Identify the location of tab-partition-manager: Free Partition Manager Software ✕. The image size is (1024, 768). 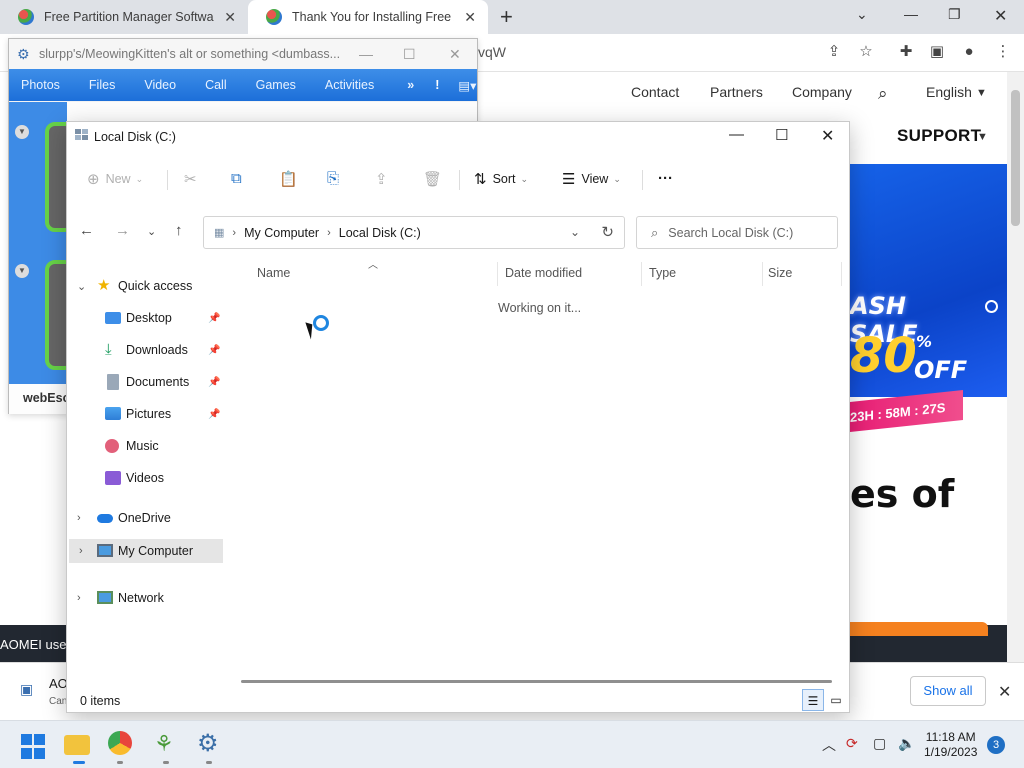
(124, 17).